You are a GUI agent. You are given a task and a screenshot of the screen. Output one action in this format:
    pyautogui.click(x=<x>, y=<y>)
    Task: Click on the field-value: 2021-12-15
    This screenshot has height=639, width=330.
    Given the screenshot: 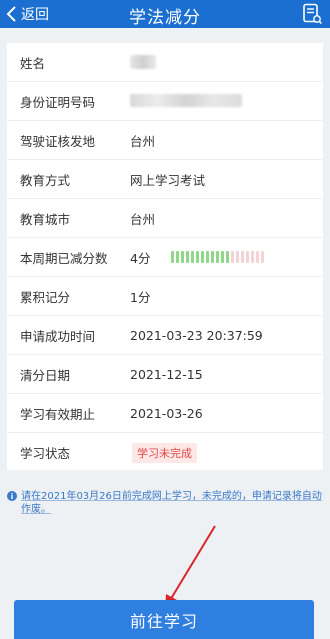 What is the action you would take?
    pyautogui.click(x=166, y=374)
    